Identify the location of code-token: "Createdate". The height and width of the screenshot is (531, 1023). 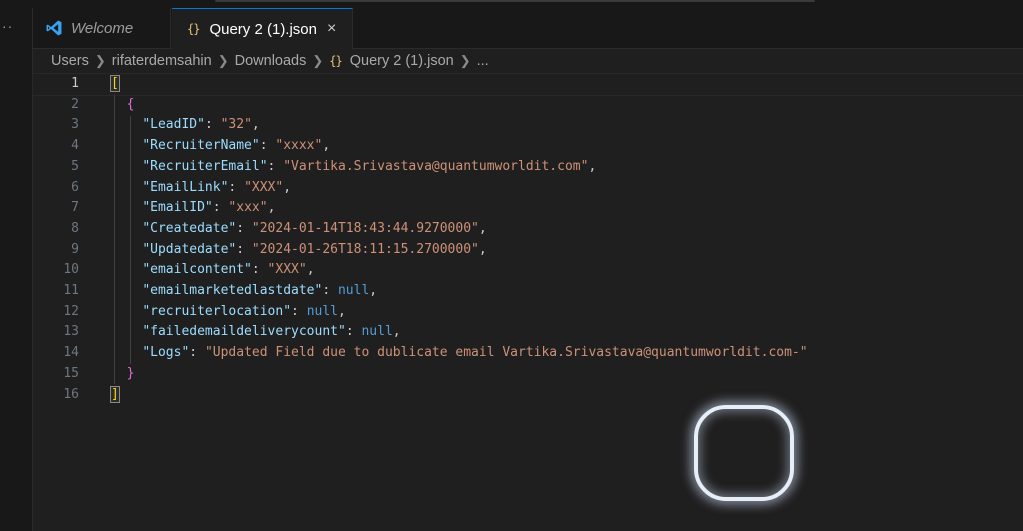
(189, 228).